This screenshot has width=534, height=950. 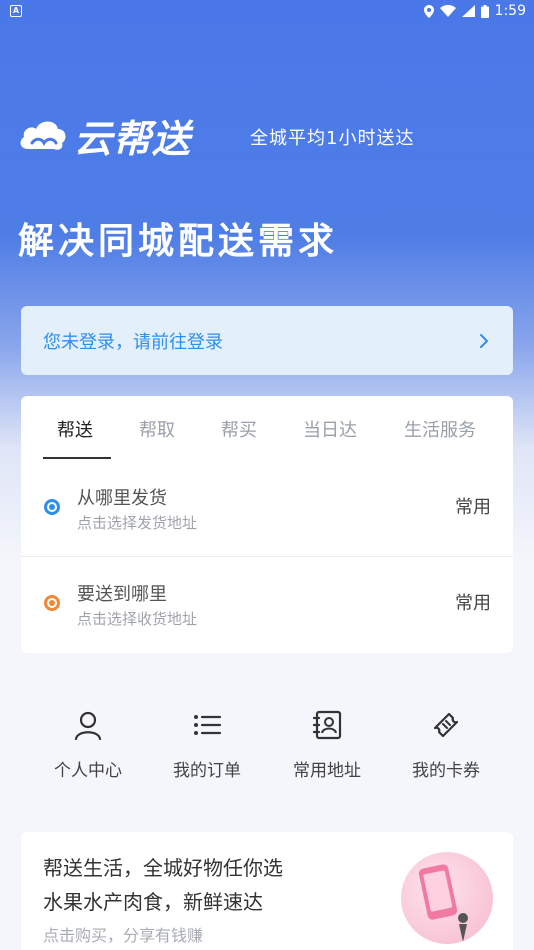 I want to click on quick-link-coupons: 我的卡券, so click(x=446, y=735).